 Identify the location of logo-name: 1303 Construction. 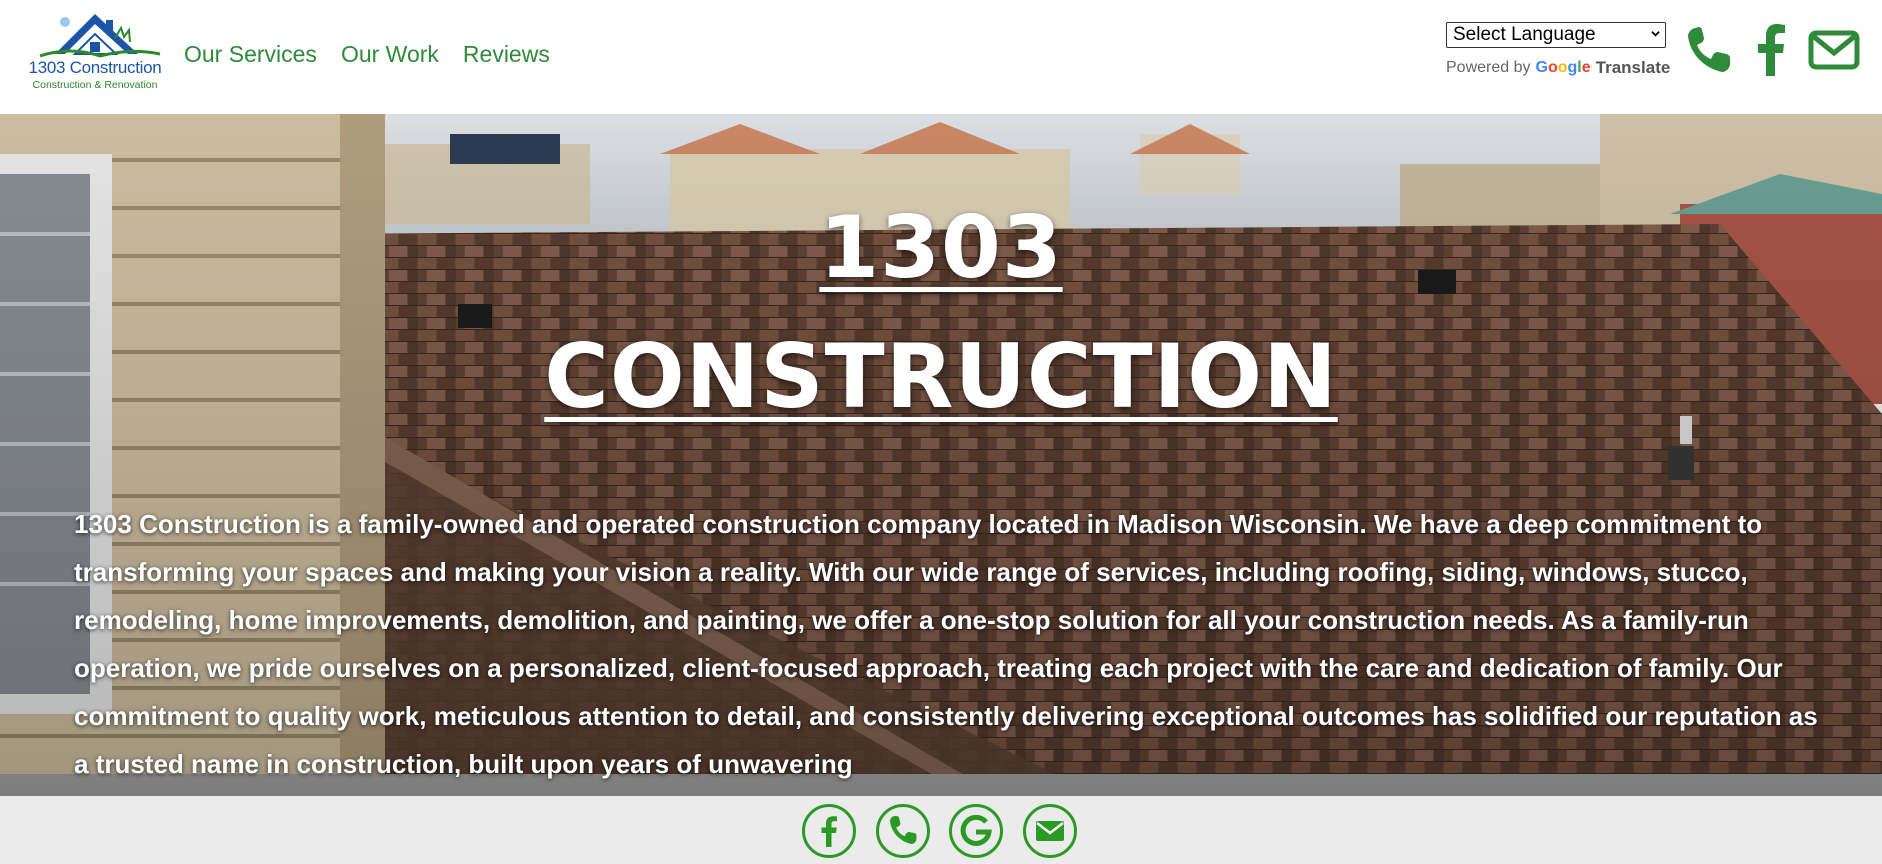
(95, 67).